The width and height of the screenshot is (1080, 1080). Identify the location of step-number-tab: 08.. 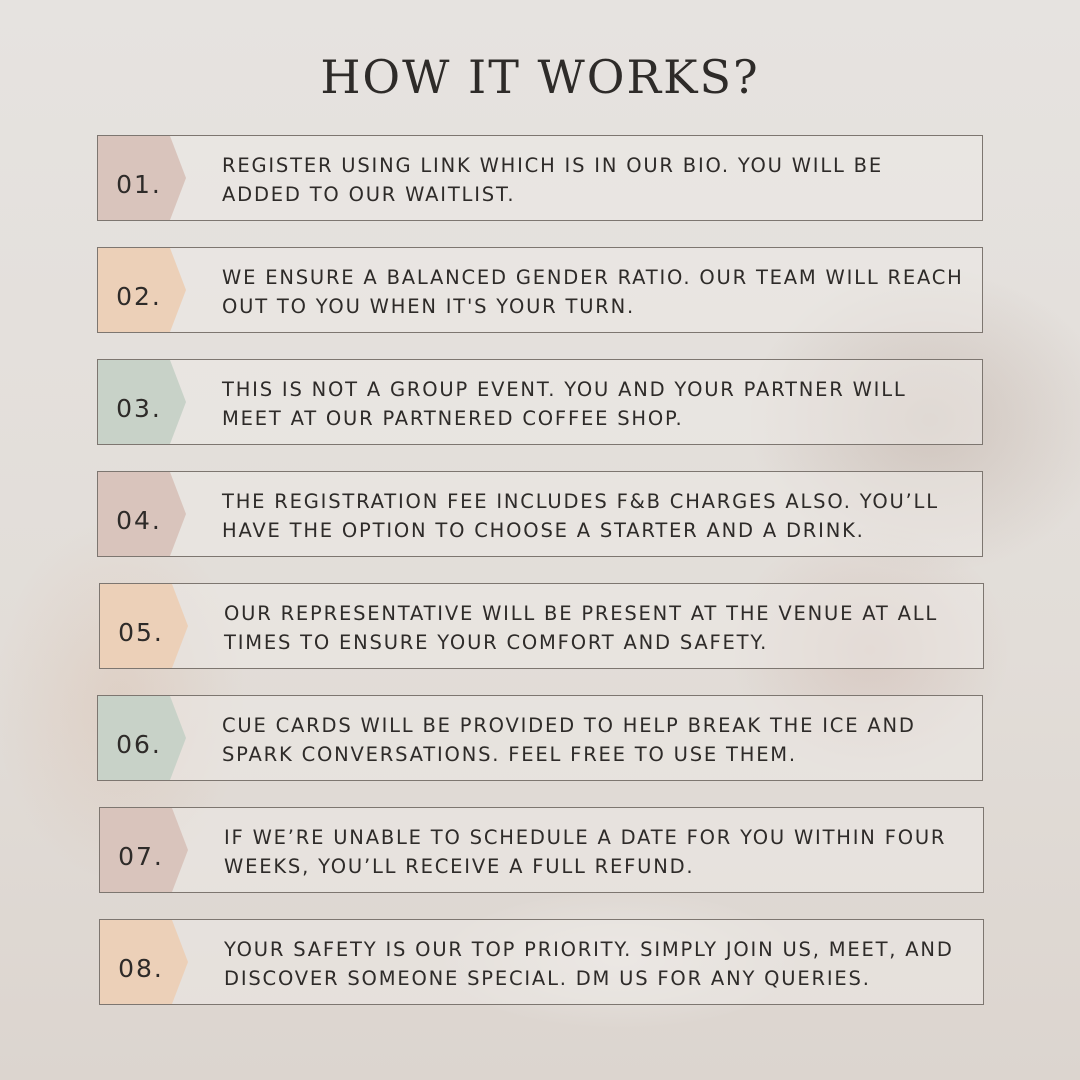
(144, 962).